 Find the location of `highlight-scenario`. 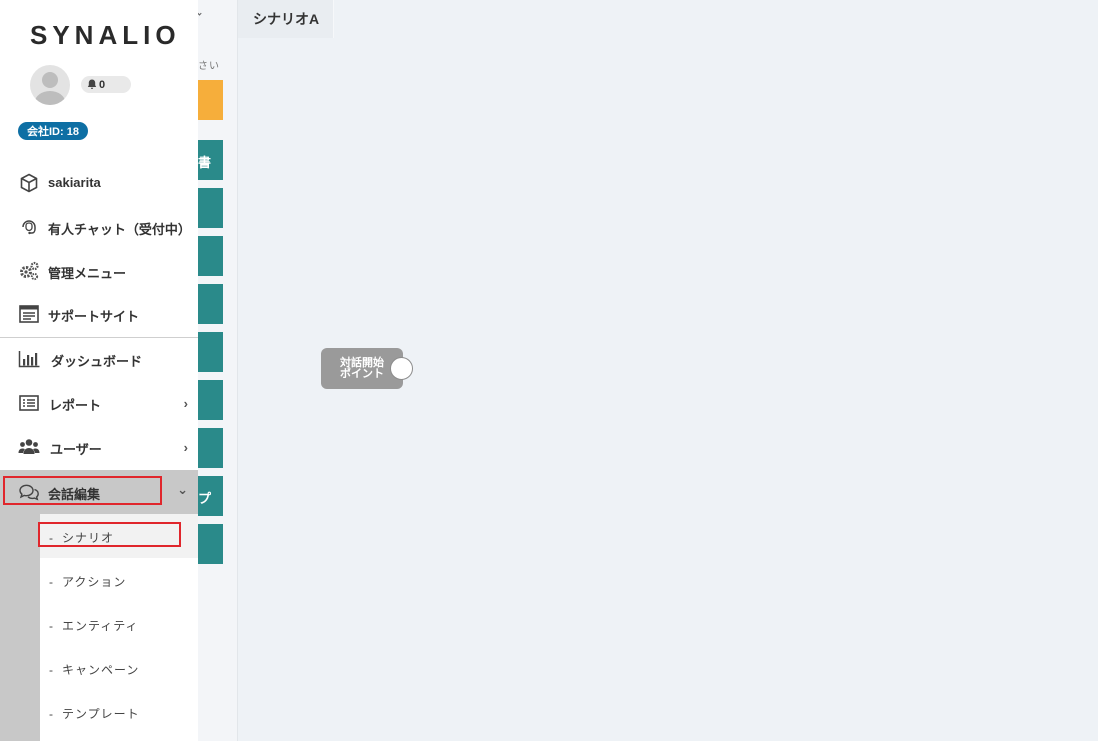

highlight-scenario is located at coordinates (109, 534).